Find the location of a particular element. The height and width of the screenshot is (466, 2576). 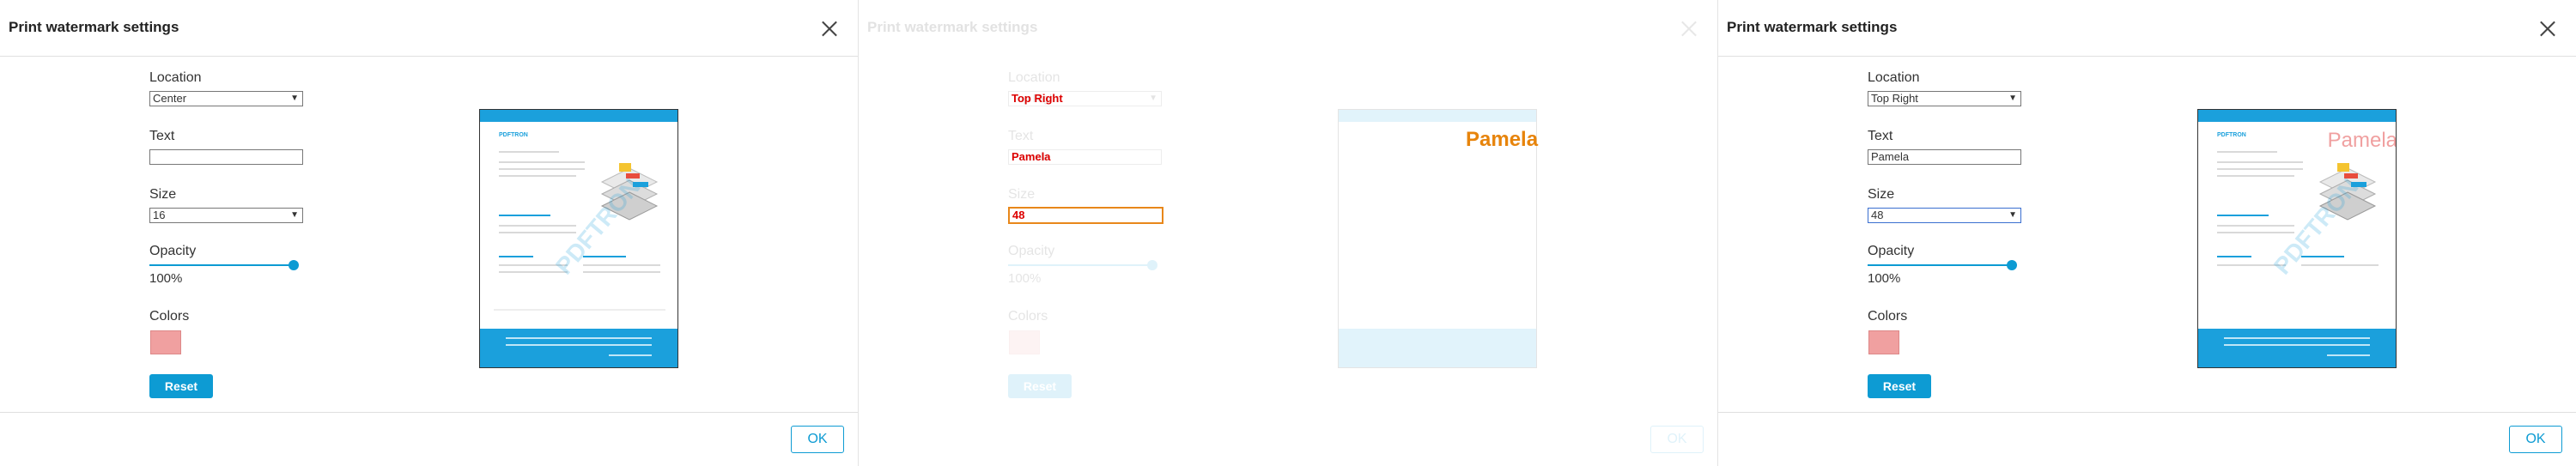

location-select: Top Right ▼ is located at coordinates (1945, 98).